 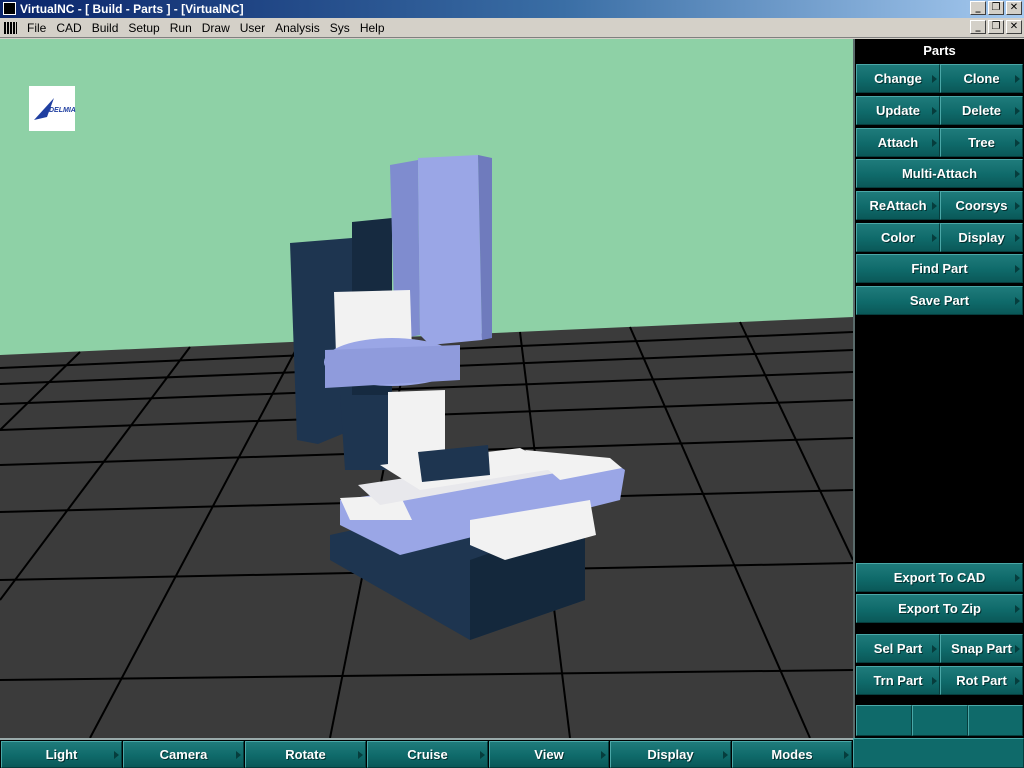 What do you see at coordinates (939, 300) in the screenshot?
I see `save-part-button: Save Part` at bounding box center [939, 300].